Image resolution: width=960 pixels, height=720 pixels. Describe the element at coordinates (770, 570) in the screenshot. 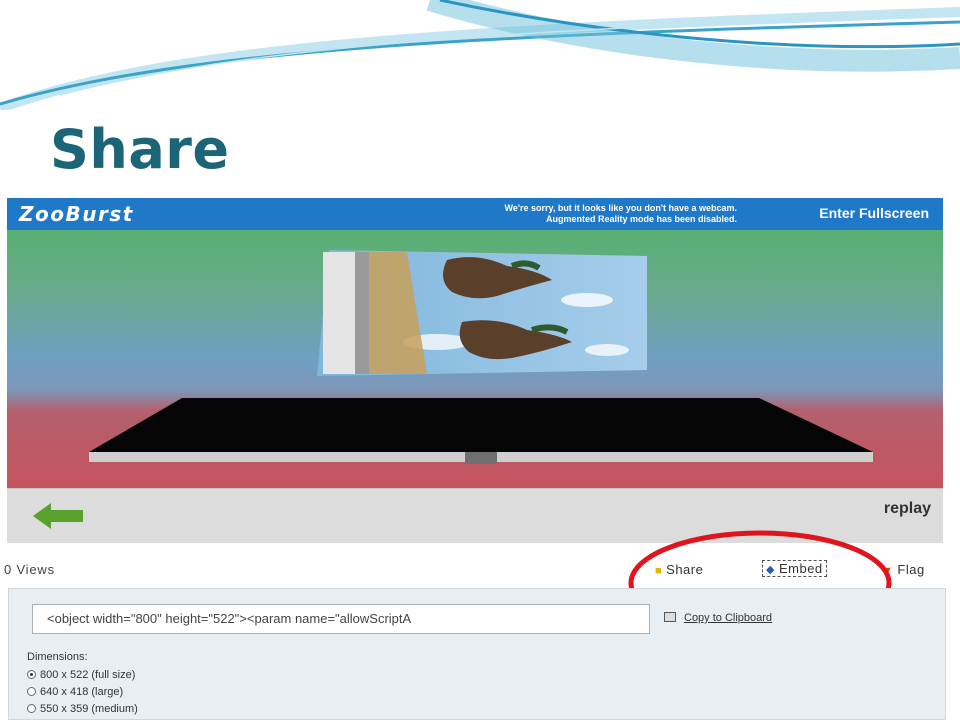

I see `embed-icon: ◆` at that location.